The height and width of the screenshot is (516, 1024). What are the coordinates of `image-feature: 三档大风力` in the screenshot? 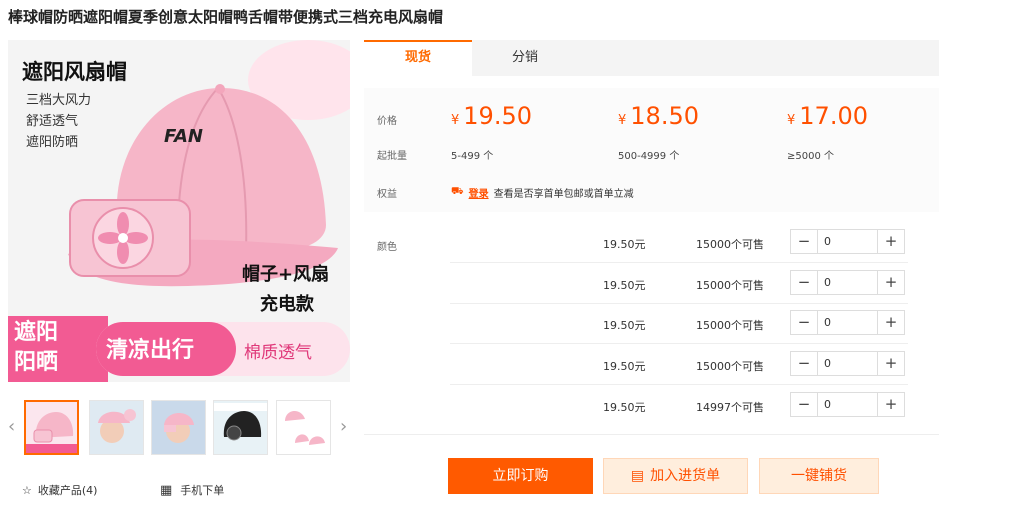 It's located at (59, 100).